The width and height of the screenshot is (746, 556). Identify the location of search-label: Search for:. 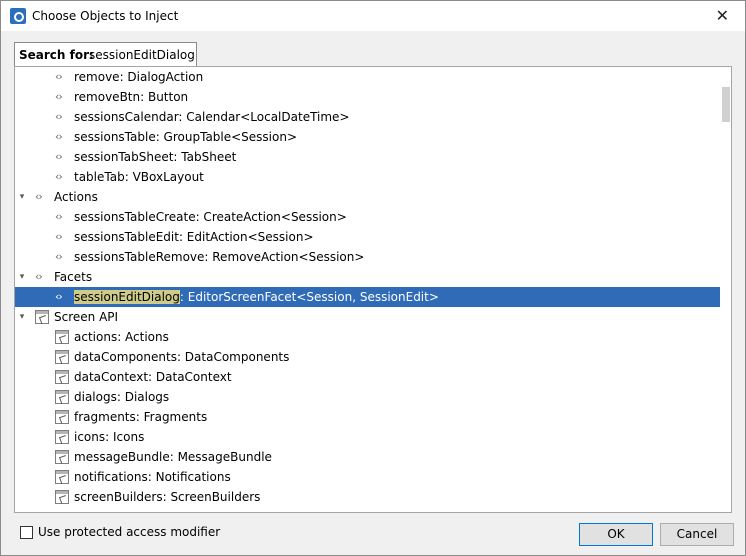
(56, 55).